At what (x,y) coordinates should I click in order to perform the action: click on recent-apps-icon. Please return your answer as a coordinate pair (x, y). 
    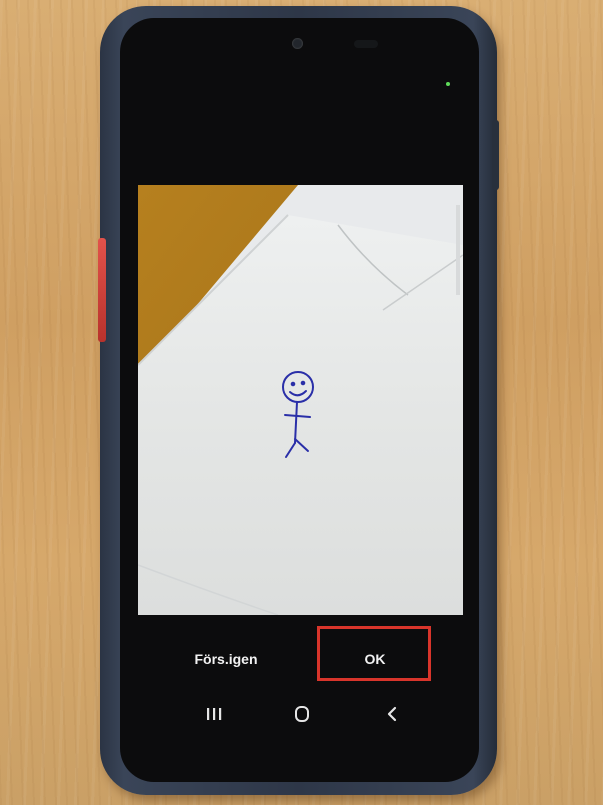
    Looking at the image, I should click on (214, 714).